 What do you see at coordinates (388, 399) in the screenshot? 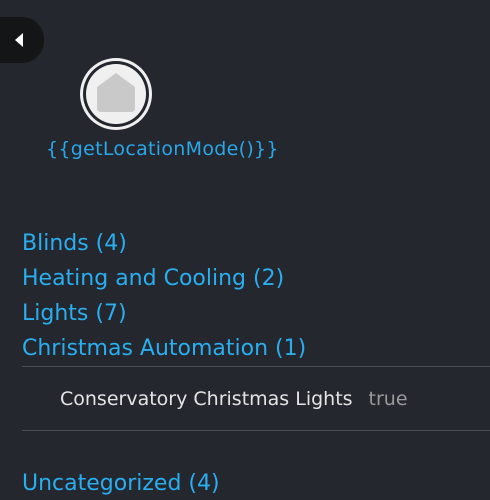
I see `device-state: true` at bounding box center [388, 399].